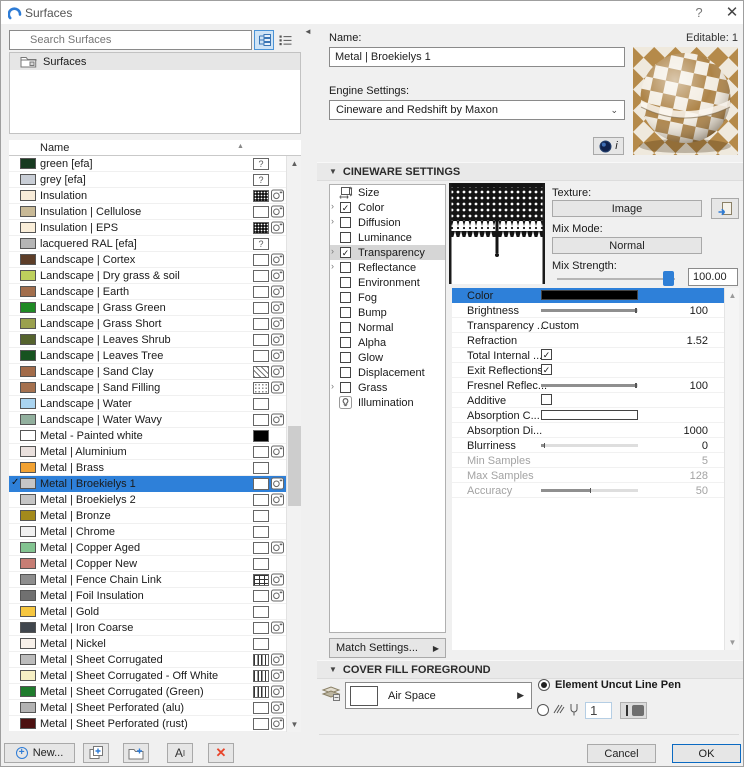 This screenshot has height=767, width=744. I want to click on channel-glow: Glow, so click(387, 357).